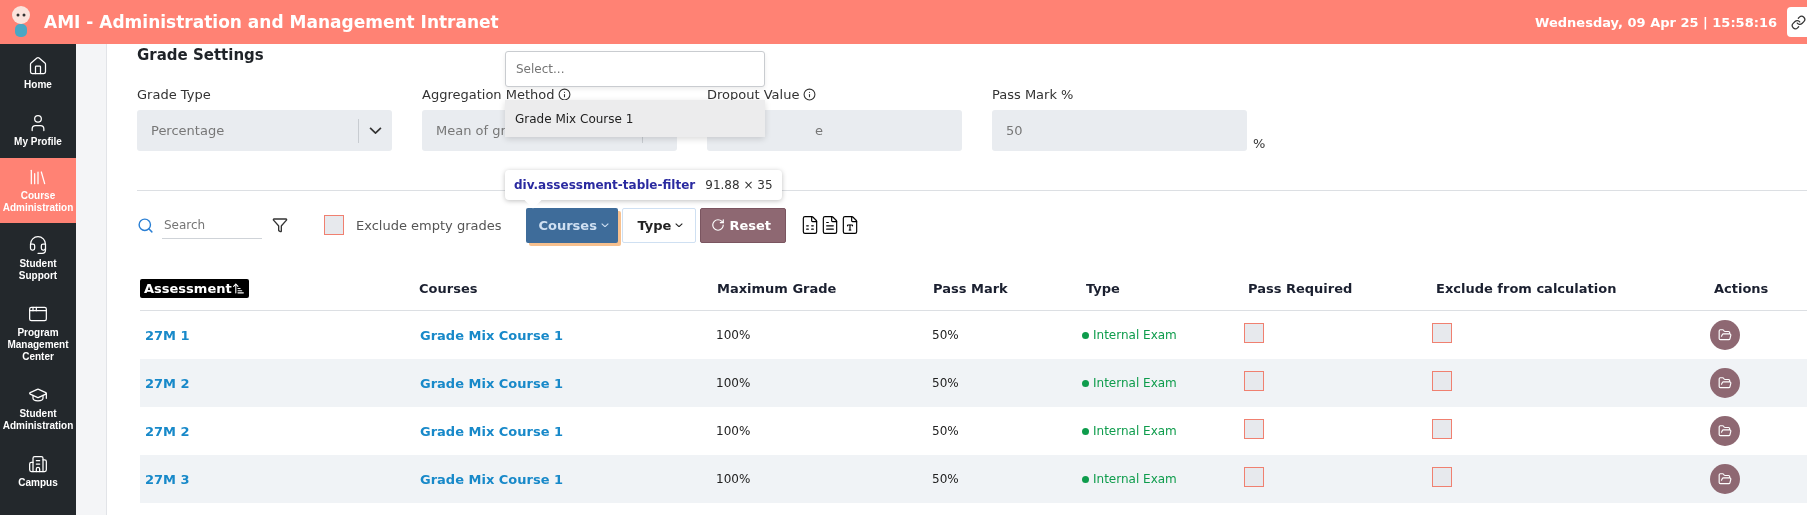 The height and width of the screenshot is (515, 1807). Describe the element at coordinates (834, 94) in the screenshot. I see `field-label: Dropout Value` at that location.